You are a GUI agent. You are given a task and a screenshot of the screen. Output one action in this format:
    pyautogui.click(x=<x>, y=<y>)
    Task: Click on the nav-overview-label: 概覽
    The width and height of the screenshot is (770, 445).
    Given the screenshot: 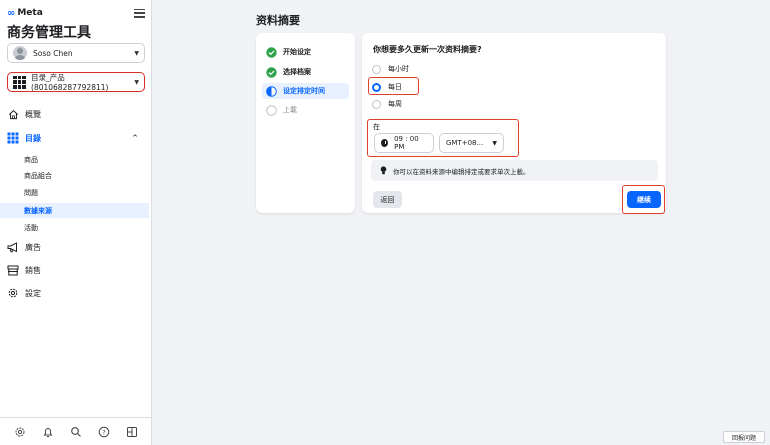 What is the action you would take?
    pyautogui.click(x=33, y=114)
    